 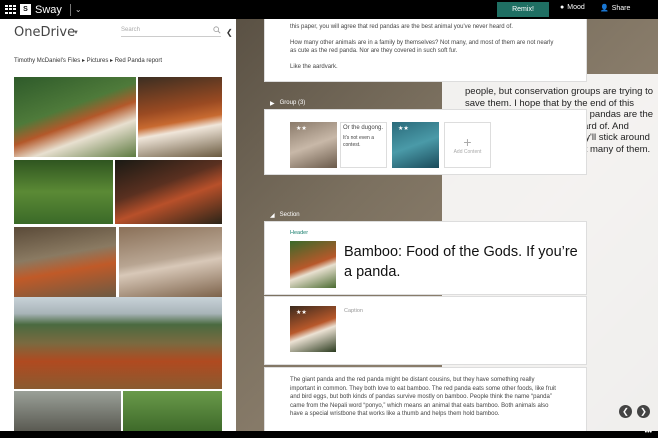 I want to click on share-label: Share, so click(x=621, y=8).